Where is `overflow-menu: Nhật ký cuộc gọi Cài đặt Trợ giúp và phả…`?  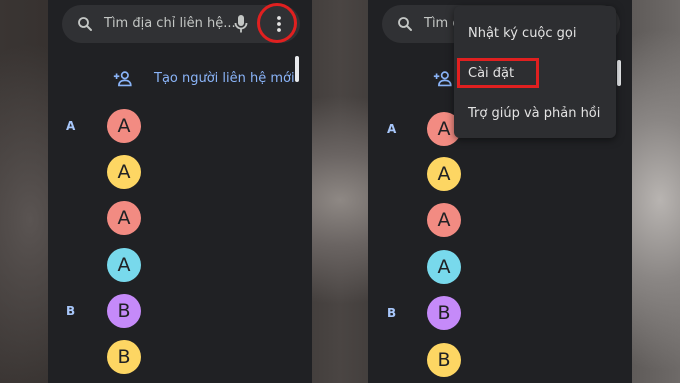
overflow-menu: Nhật ký cuộc gọi Cài đặt Trợ giúp và phả… is located at coordinates (535, 72).